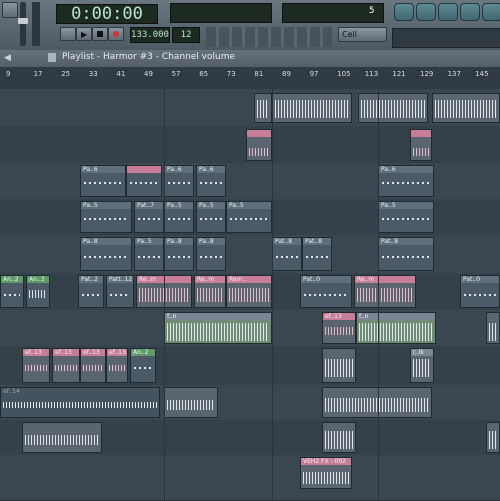 The height and width of the screenshot is (501, 500). What do you see at coordinates (454, 74) in the screenshot?
I see `ruler-bar-number: 137` at bounding box center [454, 74].